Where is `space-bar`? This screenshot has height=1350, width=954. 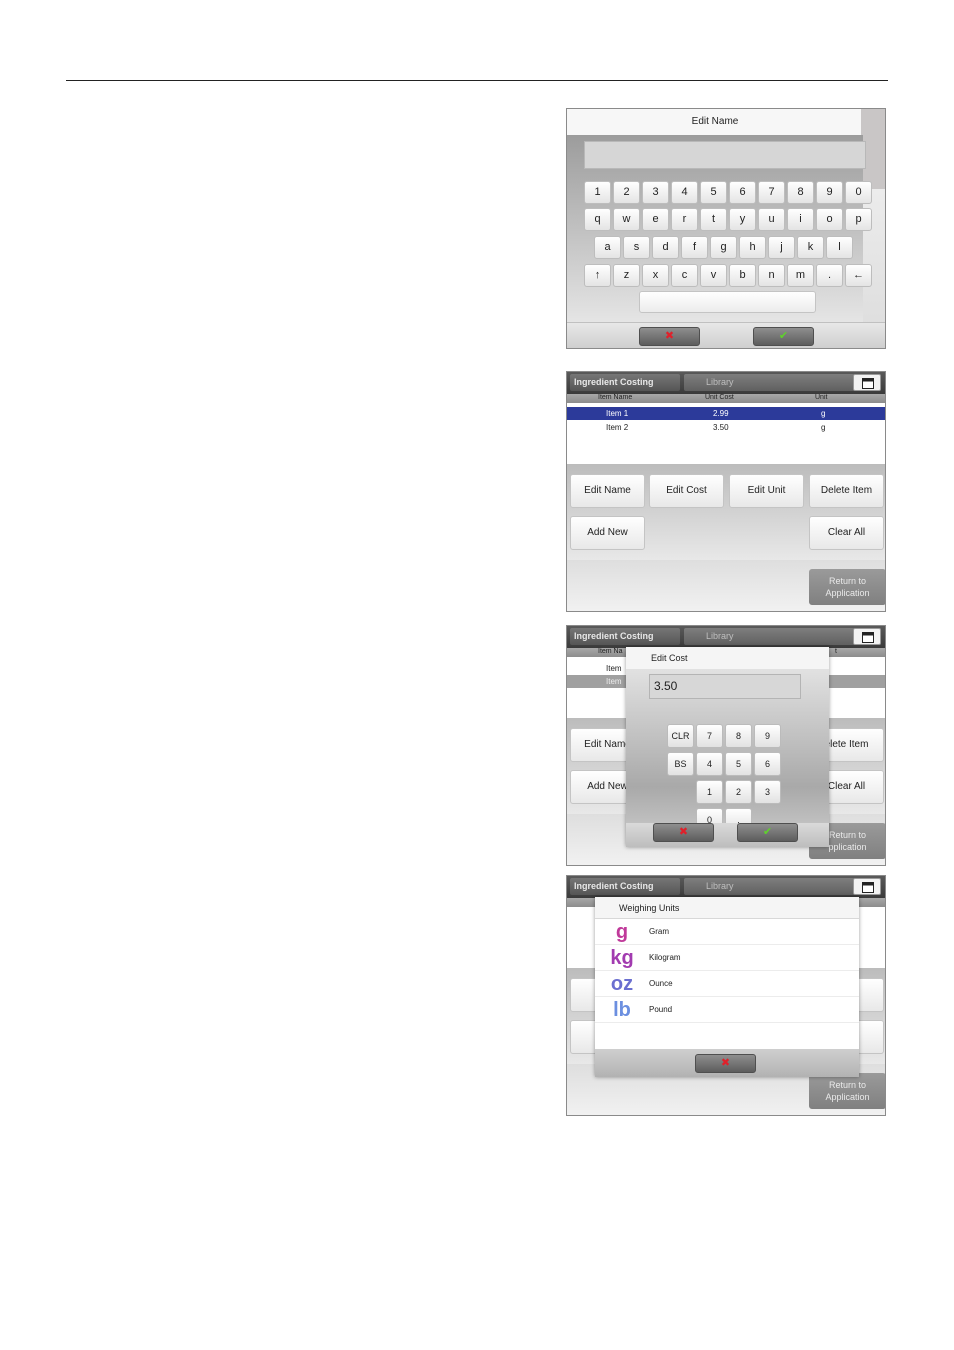
space-bar is located at coordinates (727, 302).